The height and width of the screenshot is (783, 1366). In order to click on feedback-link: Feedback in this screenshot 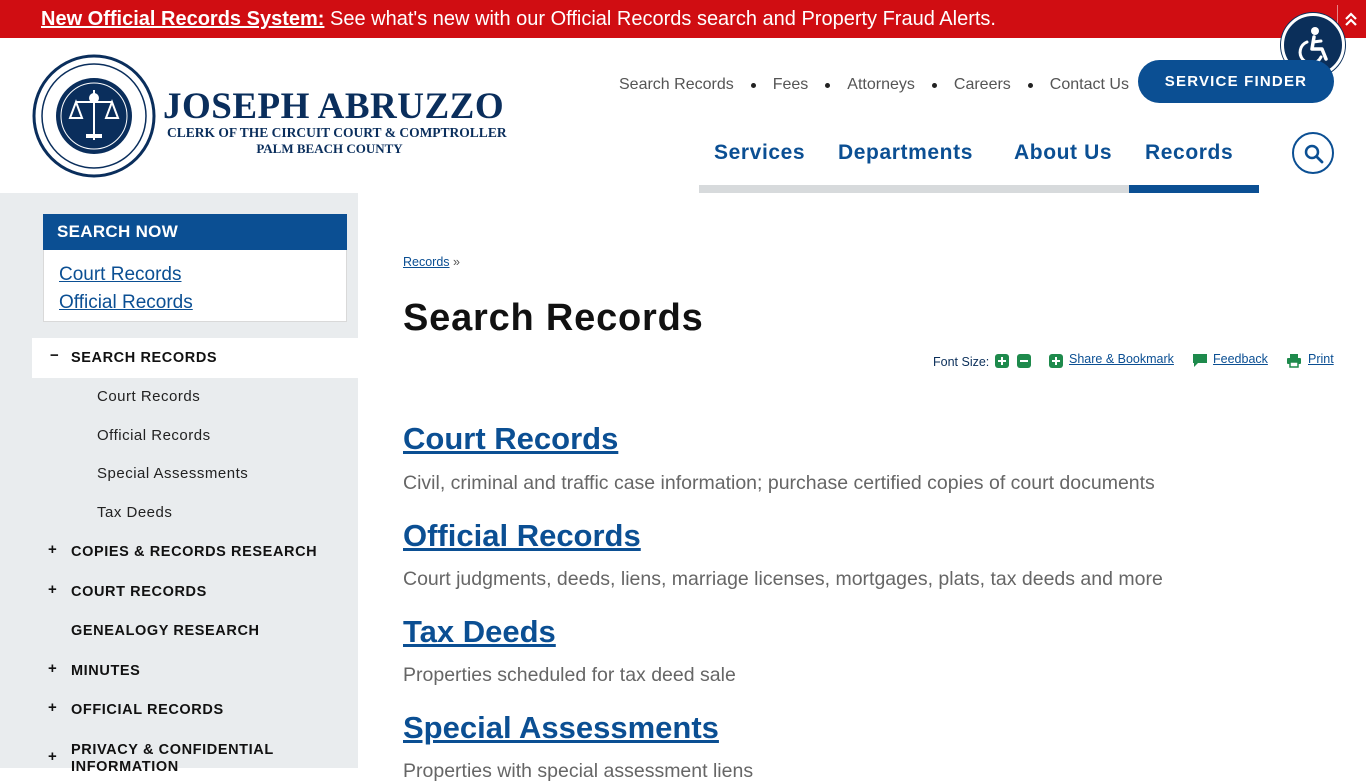, I will do `click(1240, 359)`.